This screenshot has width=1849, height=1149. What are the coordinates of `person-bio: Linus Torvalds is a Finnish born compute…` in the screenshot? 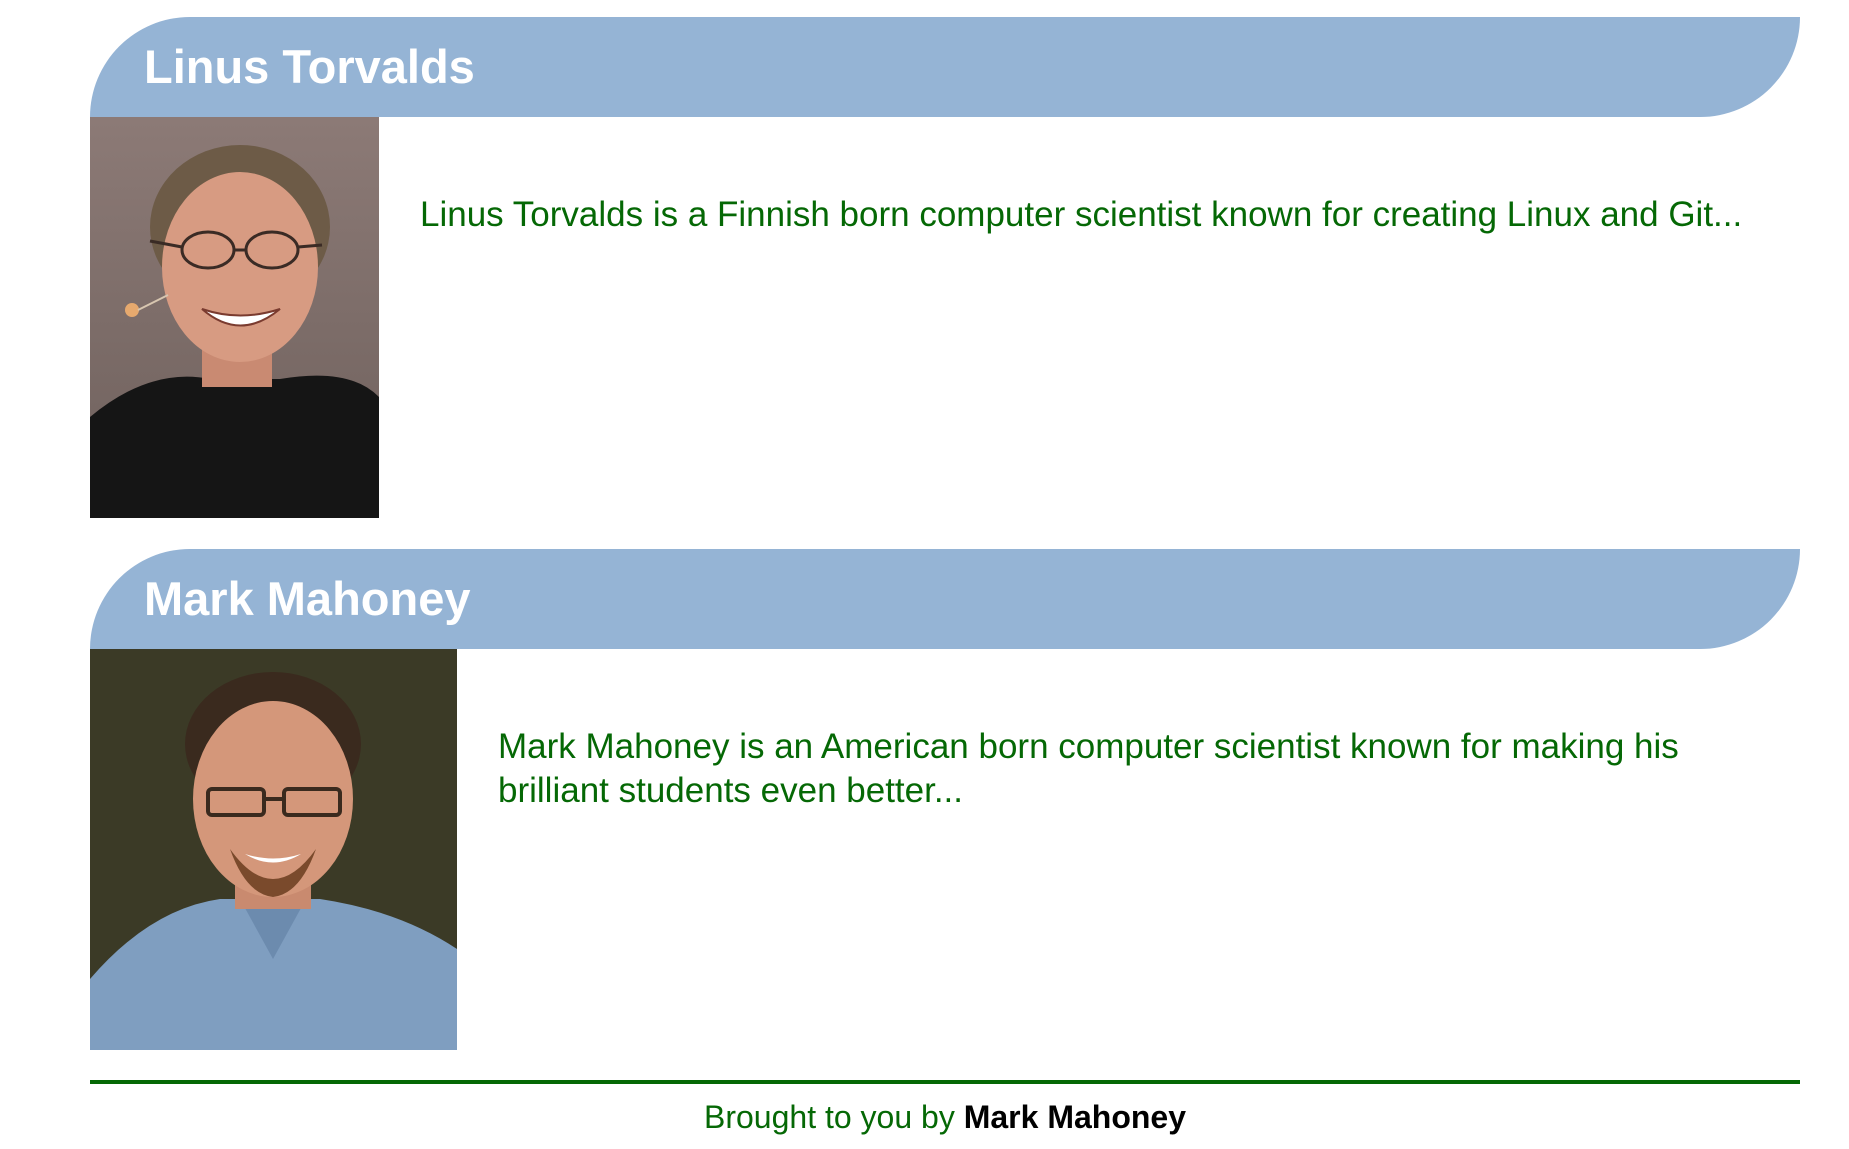 It's located at (1081, 214).